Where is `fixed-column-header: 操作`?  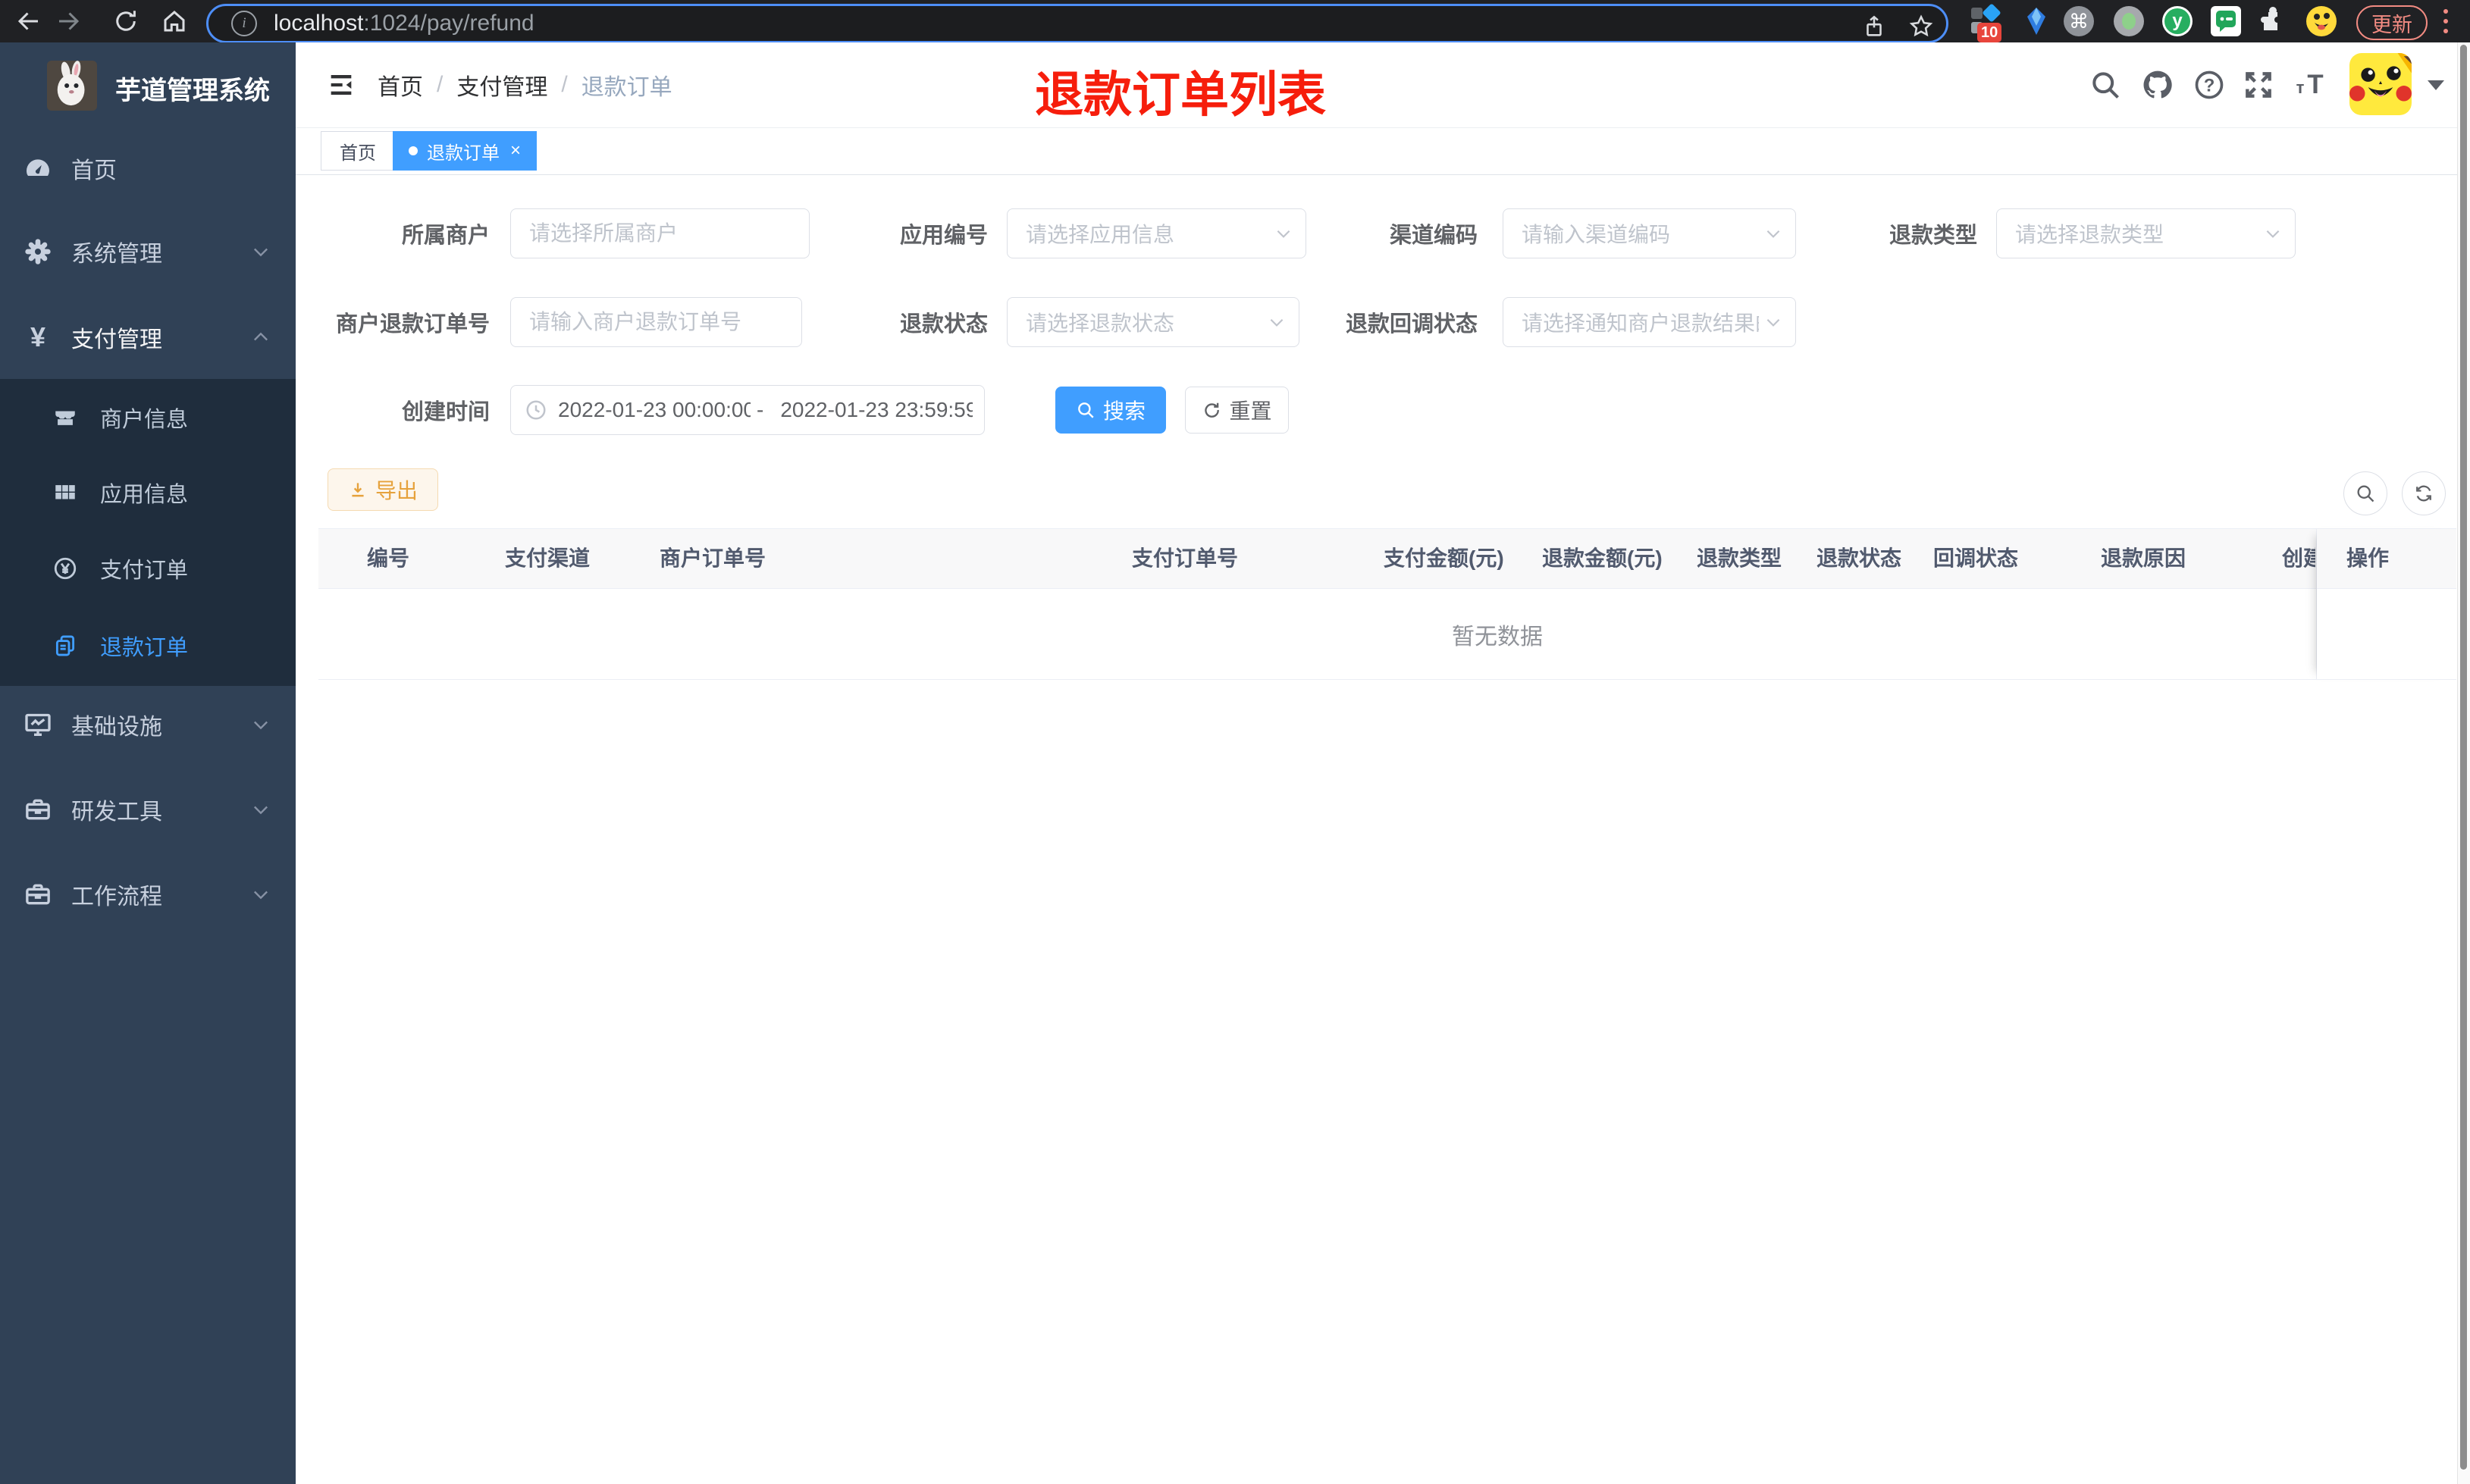 fixed-column-header: 操作 is located at coordinates (2386, 558).